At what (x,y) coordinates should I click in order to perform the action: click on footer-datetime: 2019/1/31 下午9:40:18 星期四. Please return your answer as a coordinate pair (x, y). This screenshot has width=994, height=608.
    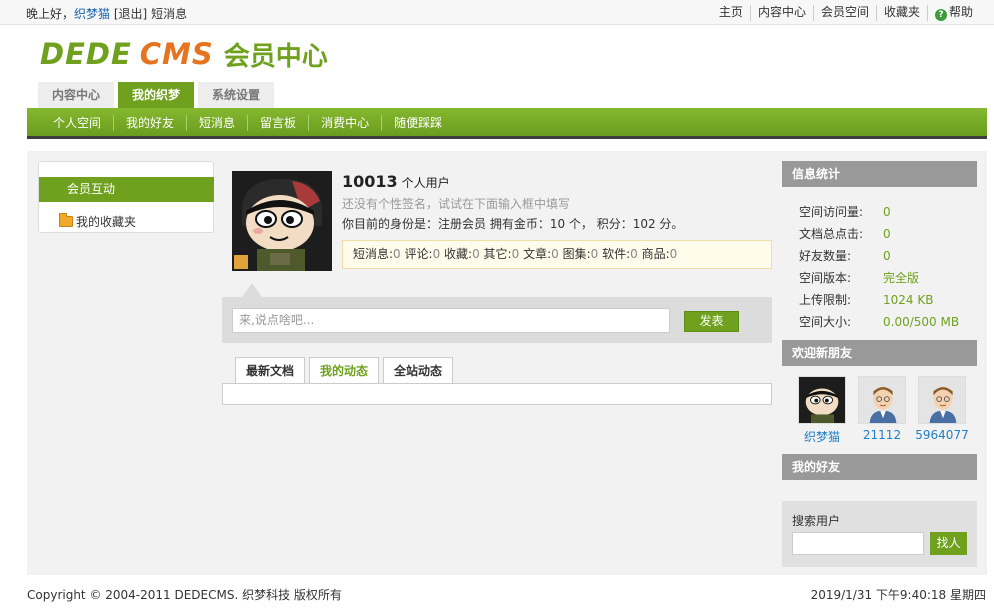
    Looking at the image, I should click on (898, 595).